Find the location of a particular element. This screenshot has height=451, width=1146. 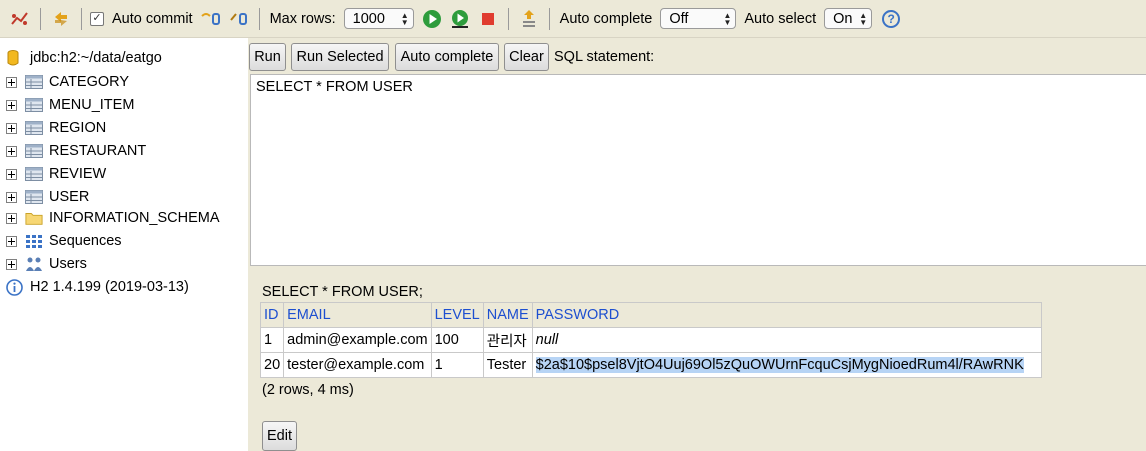

auto-select-select: On ▲ ▼ is located at coordinates (848, 18).